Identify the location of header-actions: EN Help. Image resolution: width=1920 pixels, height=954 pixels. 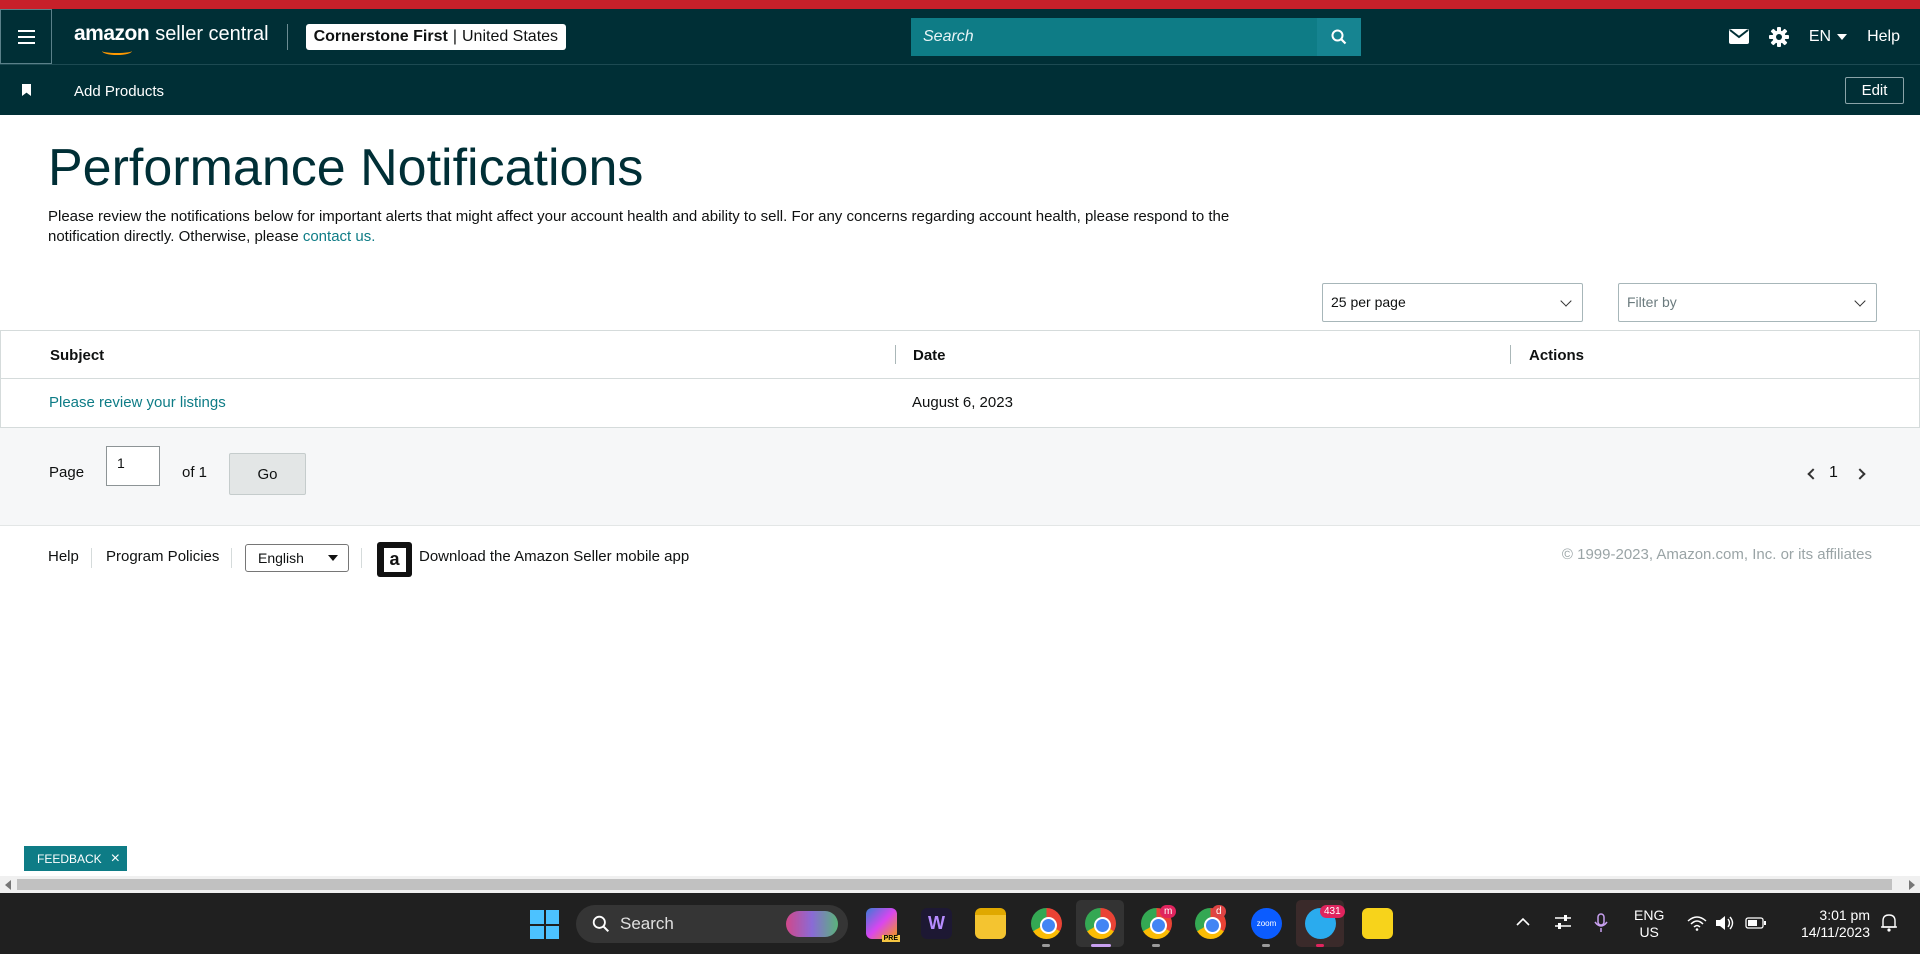
(1814, 36).